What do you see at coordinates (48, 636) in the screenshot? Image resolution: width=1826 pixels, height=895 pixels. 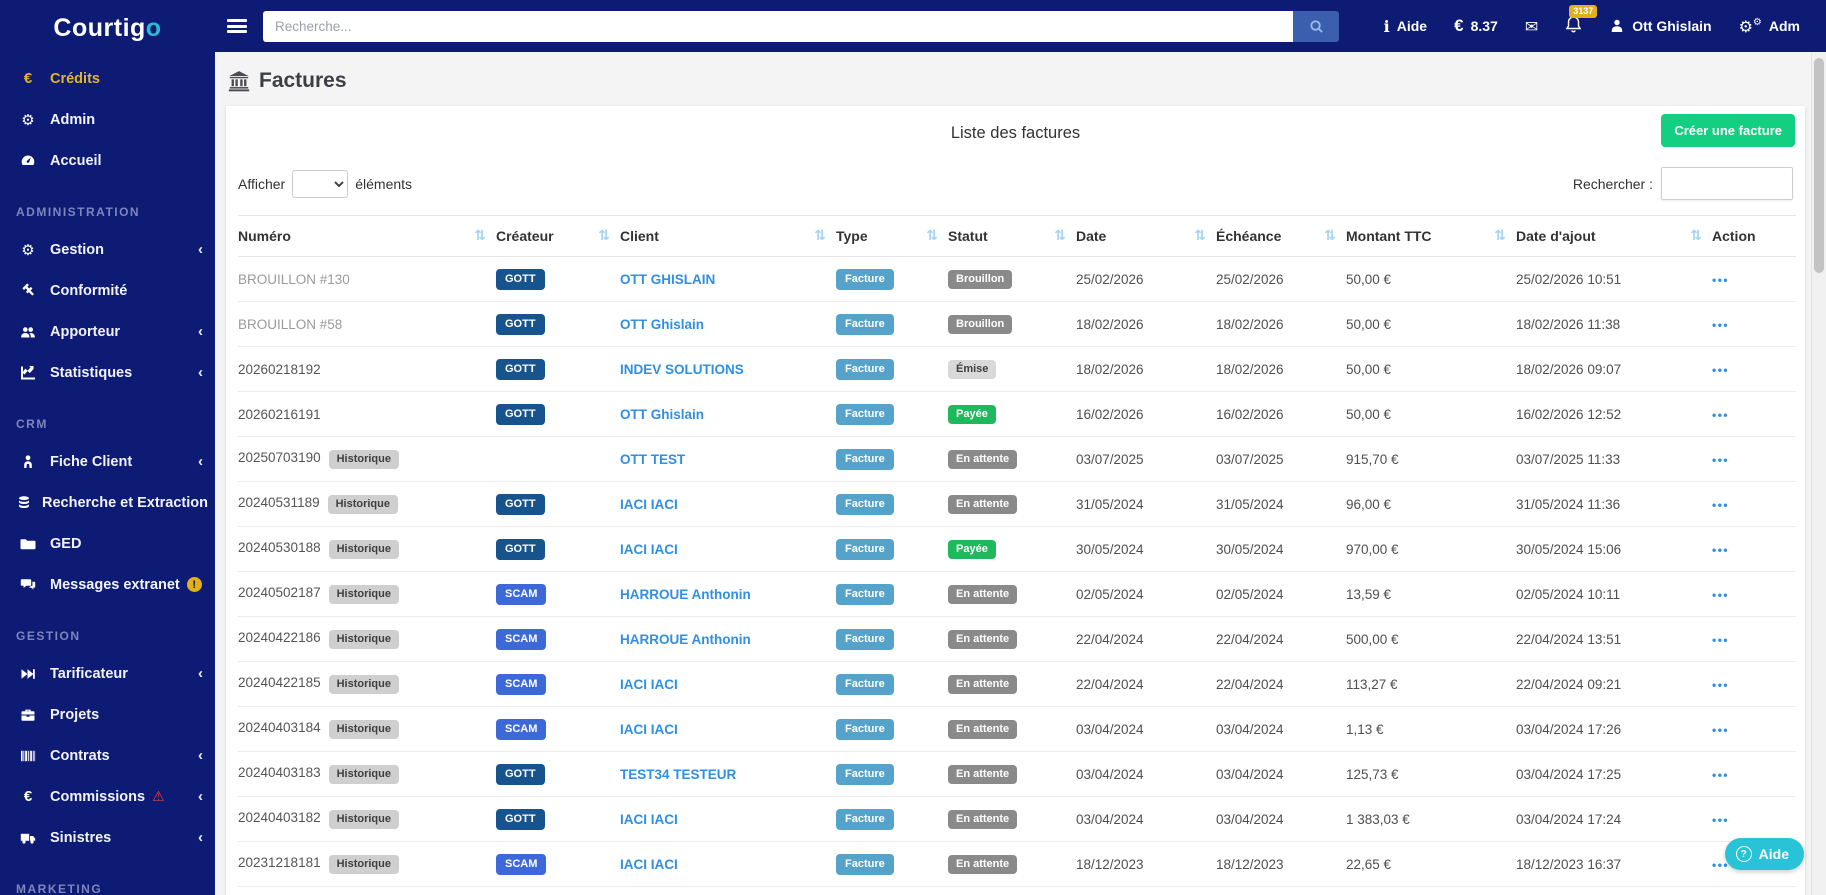 I see `sidebar-section-gestion: GESTION` at bounding box center [48, 636].